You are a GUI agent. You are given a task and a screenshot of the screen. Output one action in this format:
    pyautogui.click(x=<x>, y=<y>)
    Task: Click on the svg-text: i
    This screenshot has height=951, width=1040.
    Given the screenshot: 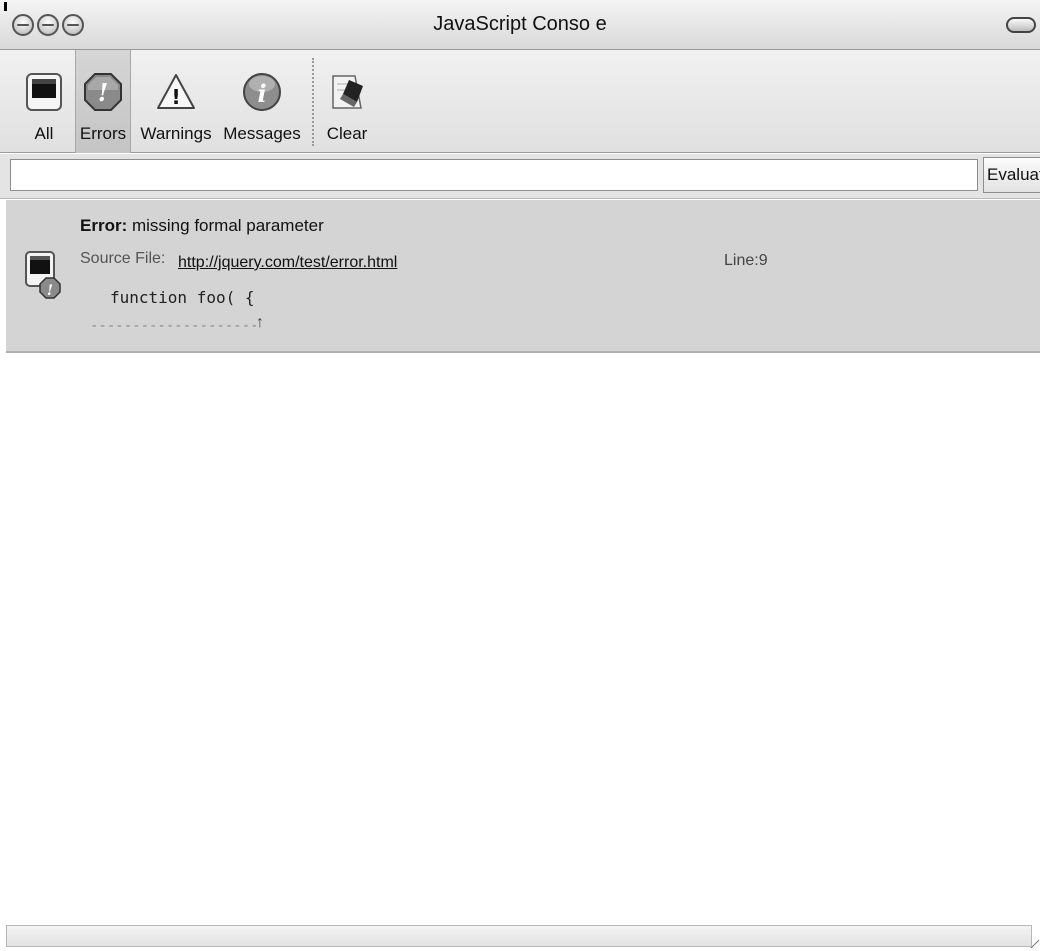 What is the action you would take?
    pyautogui.click(x=261, y=93)
    